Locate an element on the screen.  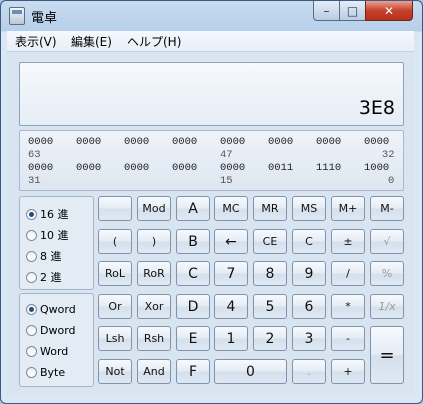
equals-button: = is located at coordinates (387, 355).